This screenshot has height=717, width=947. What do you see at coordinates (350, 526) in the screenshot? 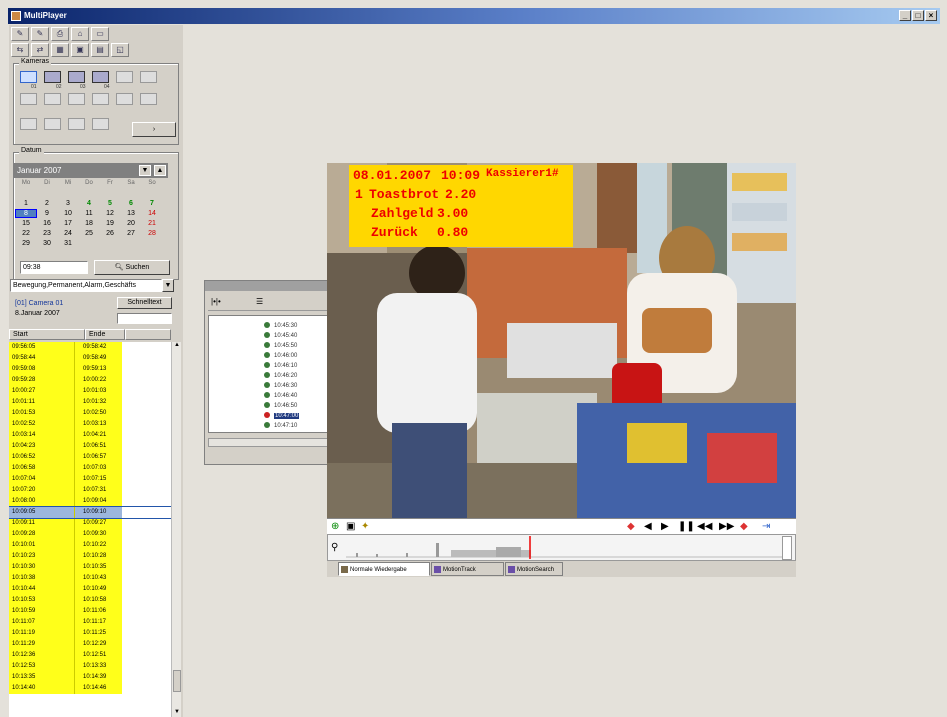
I see `snapshot-icon: ▣` at bounding box center [350, 526].